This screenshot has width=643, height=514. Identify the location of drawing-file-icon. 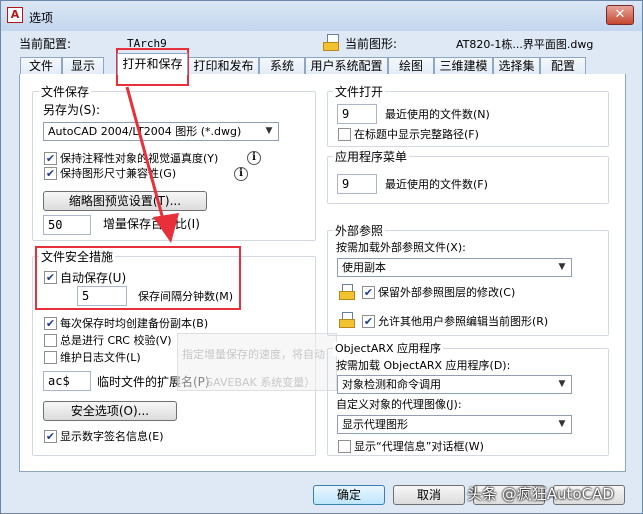
(331, 42).